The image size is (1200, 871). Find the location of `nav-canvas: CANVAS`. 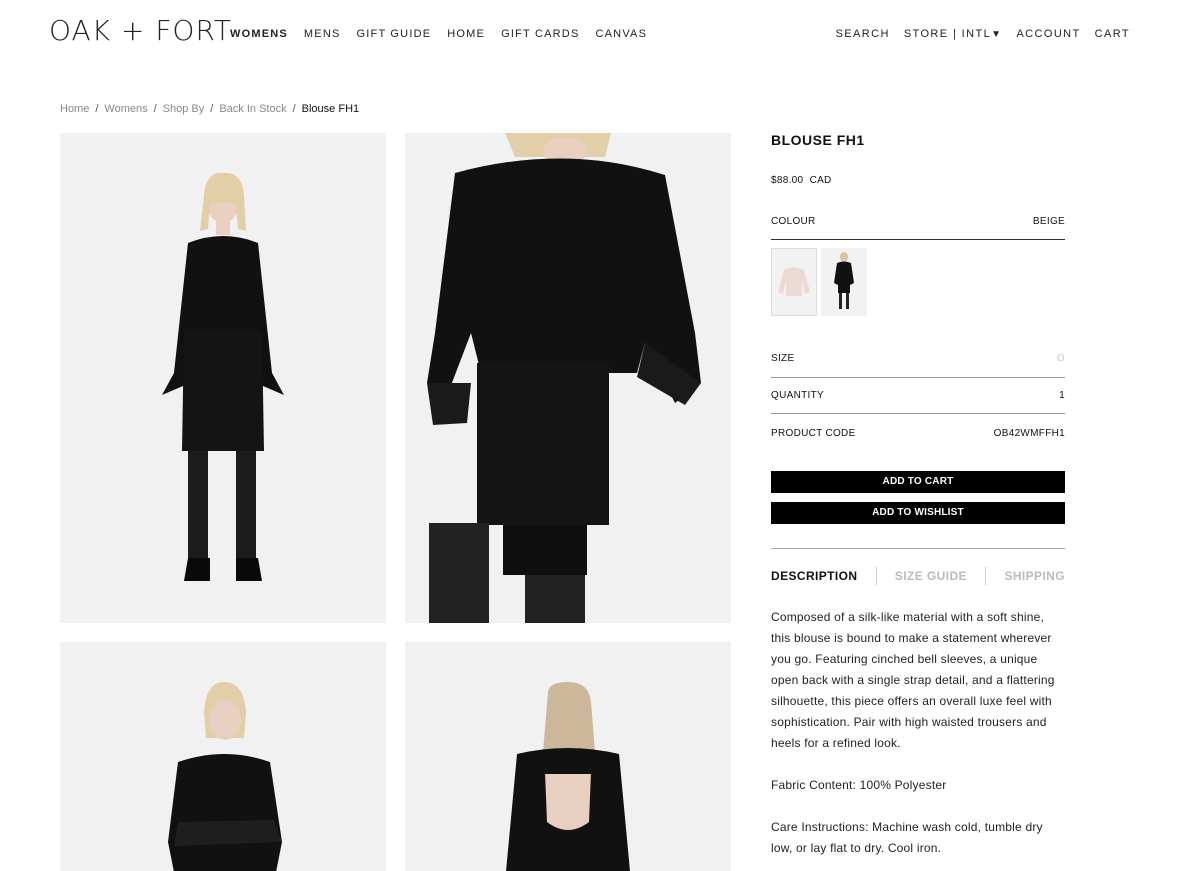

nav-canvas: CANVAS is located at coordinates (622, 34).